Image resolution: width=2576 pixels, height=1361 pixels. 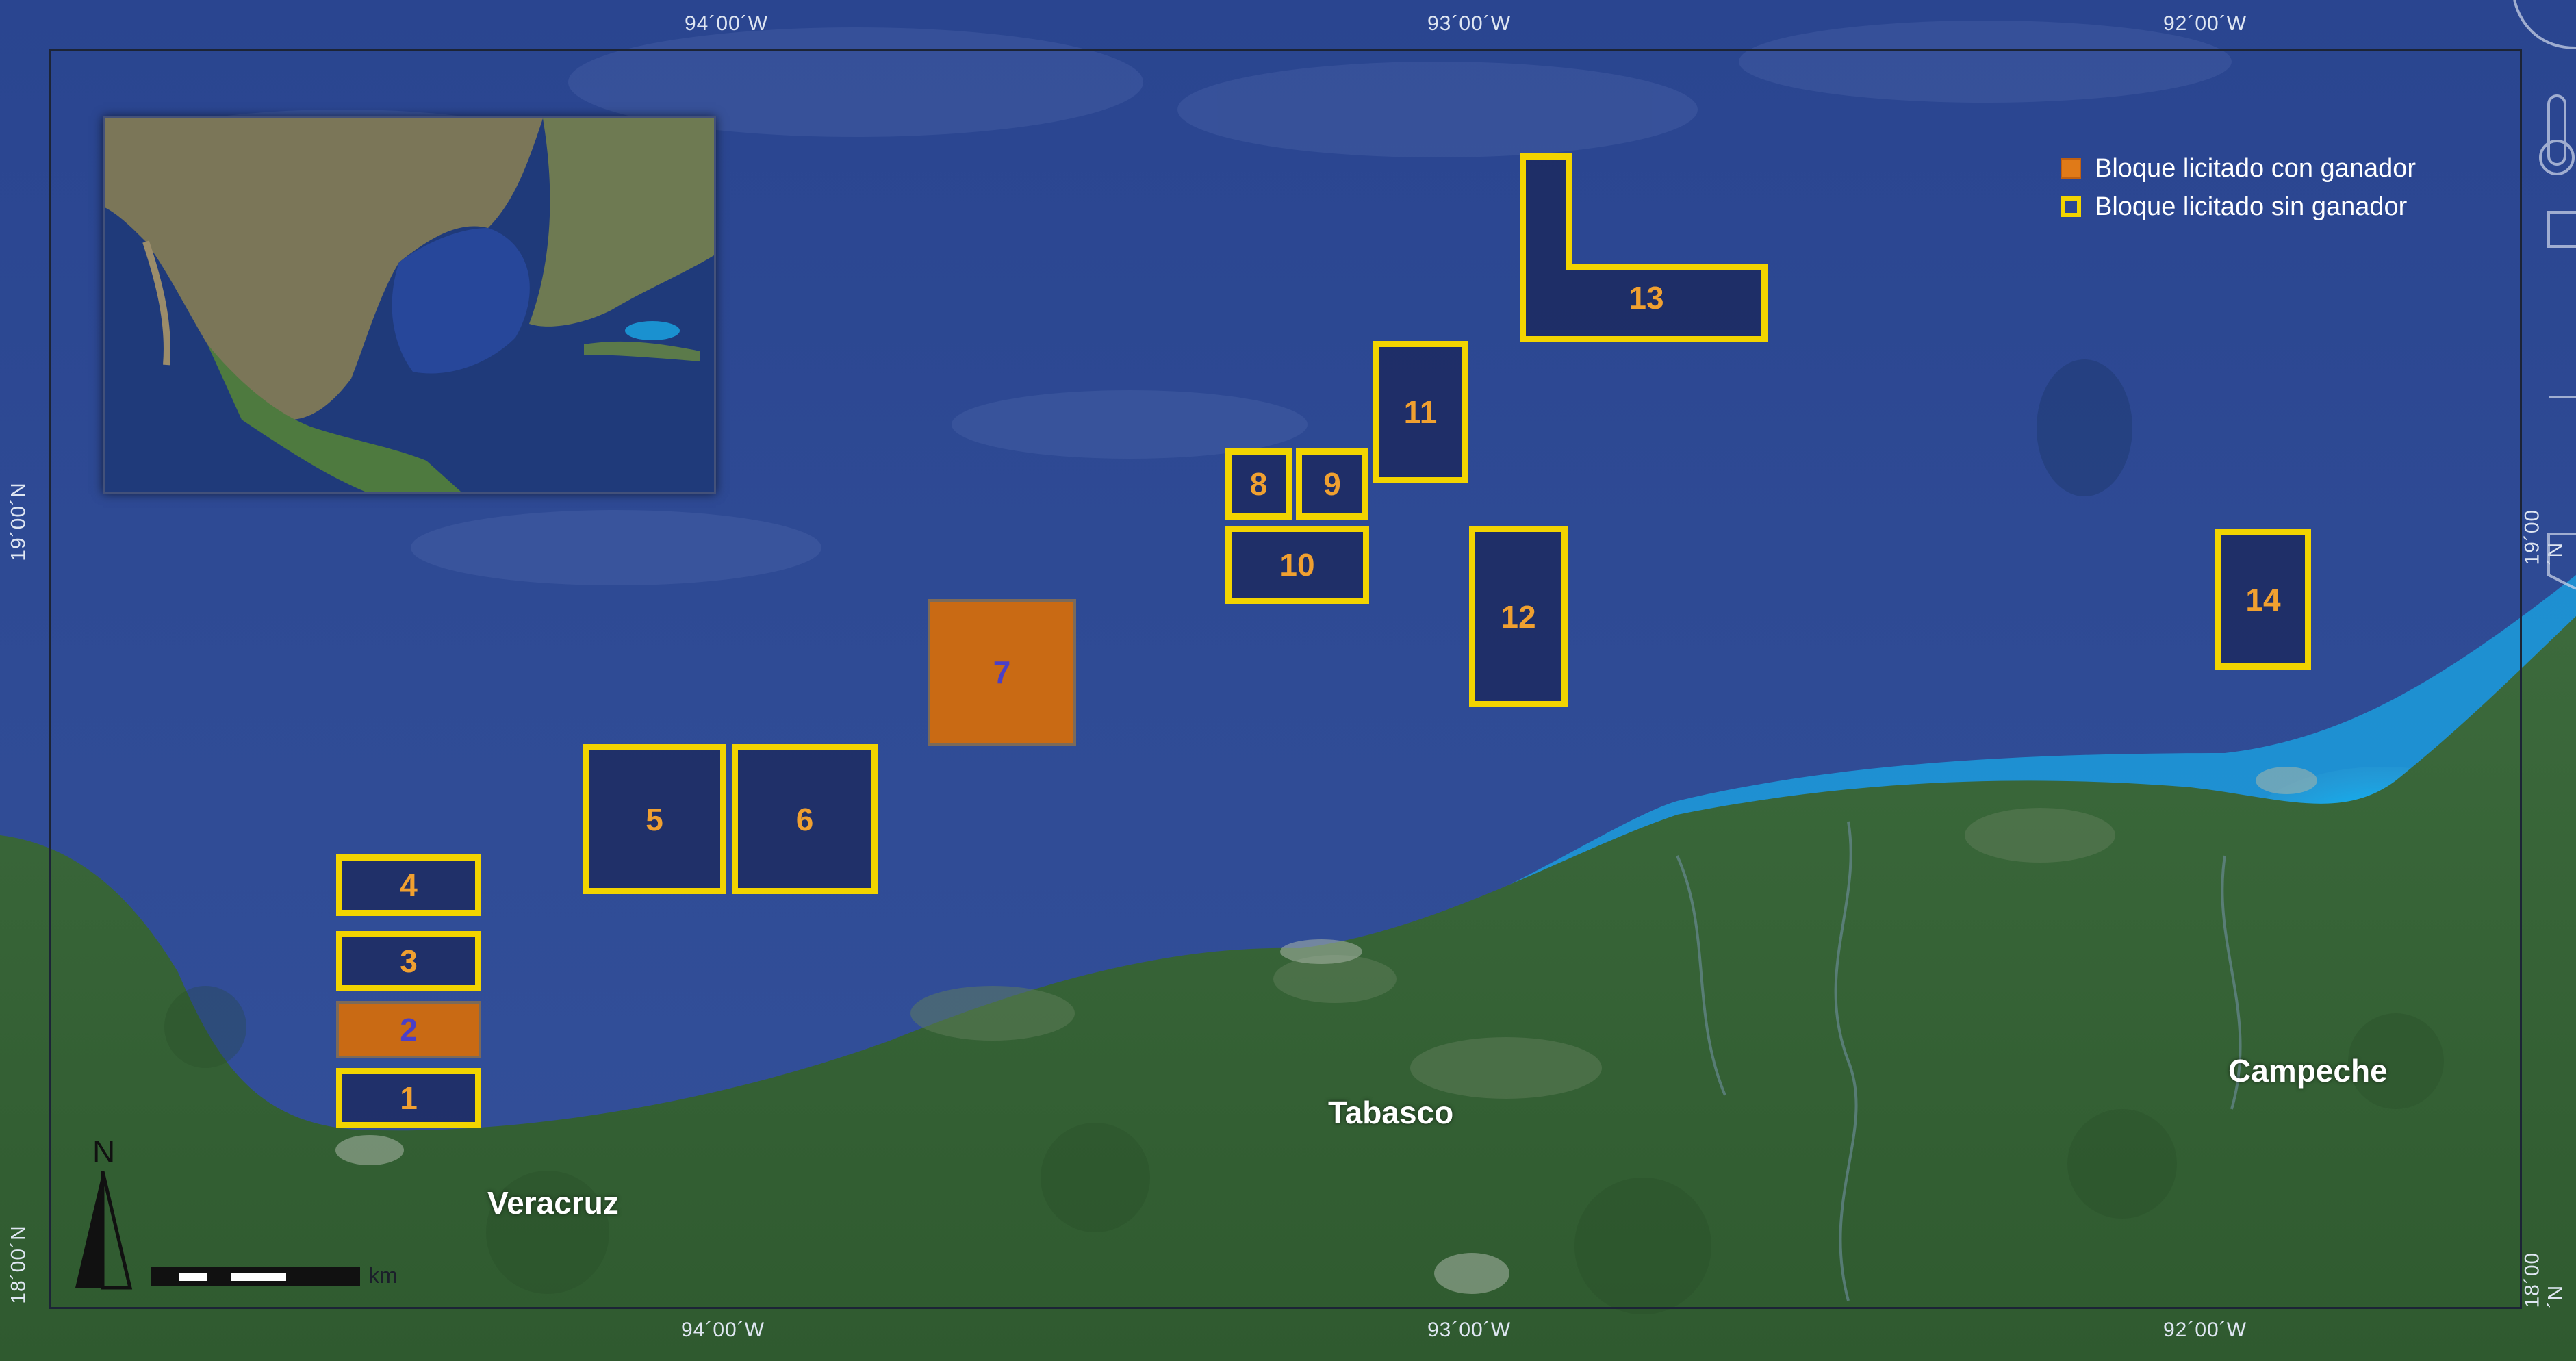 I want to click on legend-label-not-won: Bloque licitado sin ganador, so click(x=2251, y=206).